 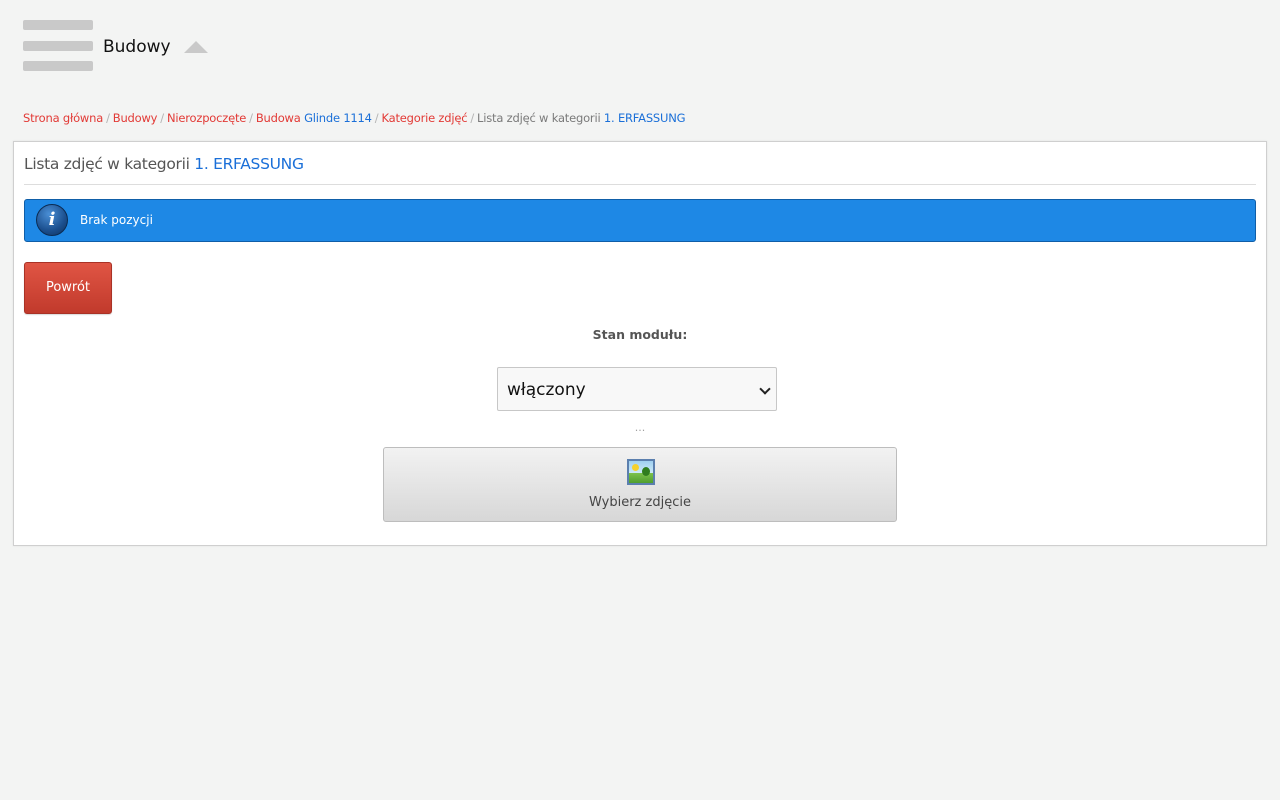 I want to click on back-button: Powrót, so click(x=68, y=288).